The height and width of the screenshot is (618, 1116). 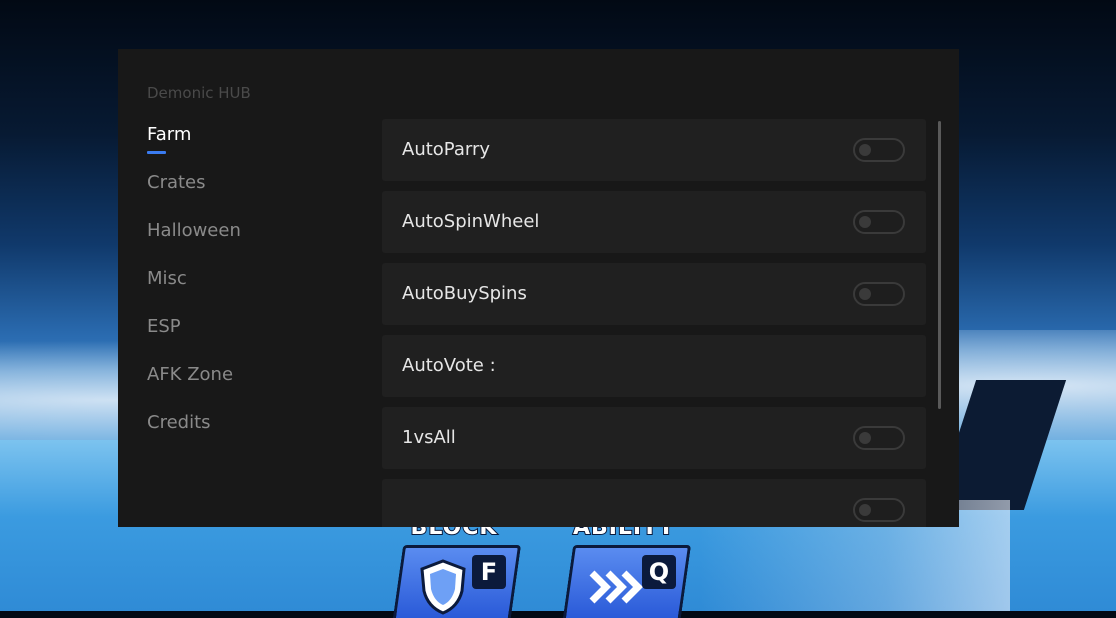 What do you see at coordinates (654, 294) in the screenshot?
I see `option-row-autobuyspins: AutoBuySpins` at bounding box center [654, 294].